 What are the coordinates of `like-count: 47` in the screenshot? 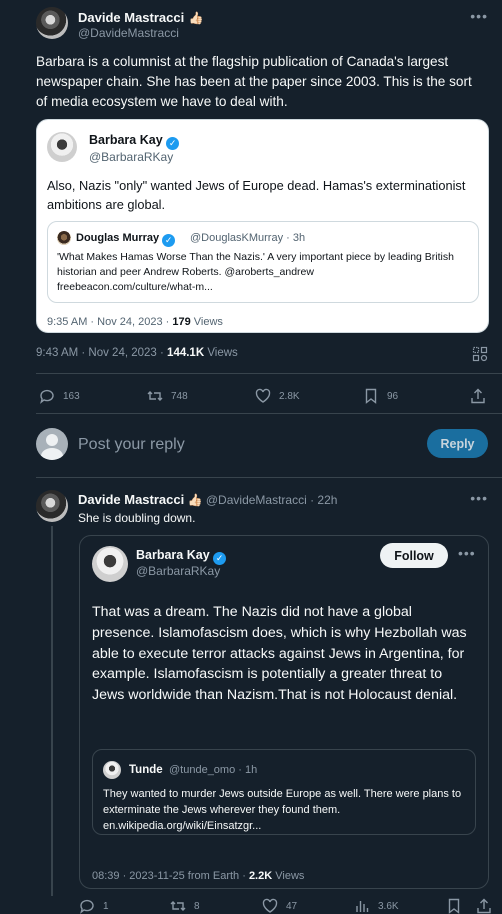 It's located at (292, 906).